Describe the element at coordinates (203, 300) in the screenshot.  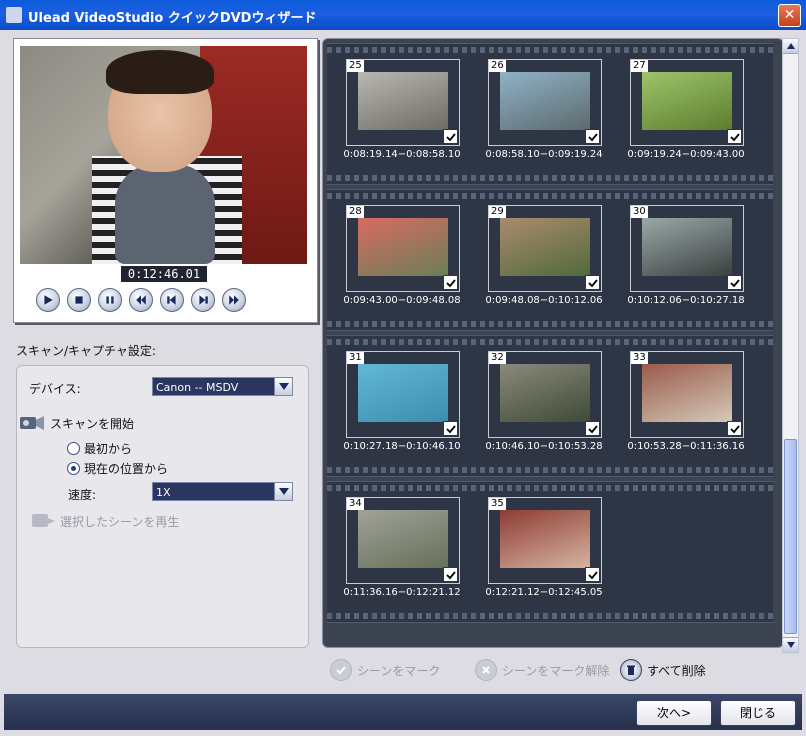
I see `next-frame-icon` at that location.